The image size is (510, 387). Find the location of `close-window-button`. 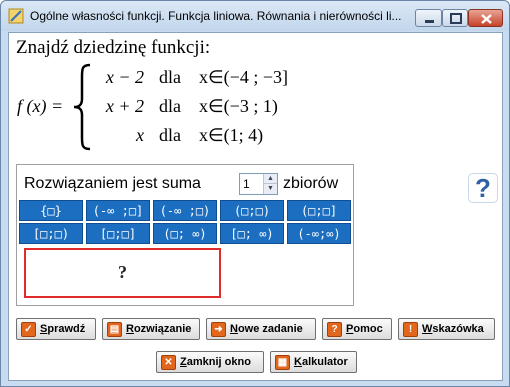

close-window-button is located at coordinates (485, 18).